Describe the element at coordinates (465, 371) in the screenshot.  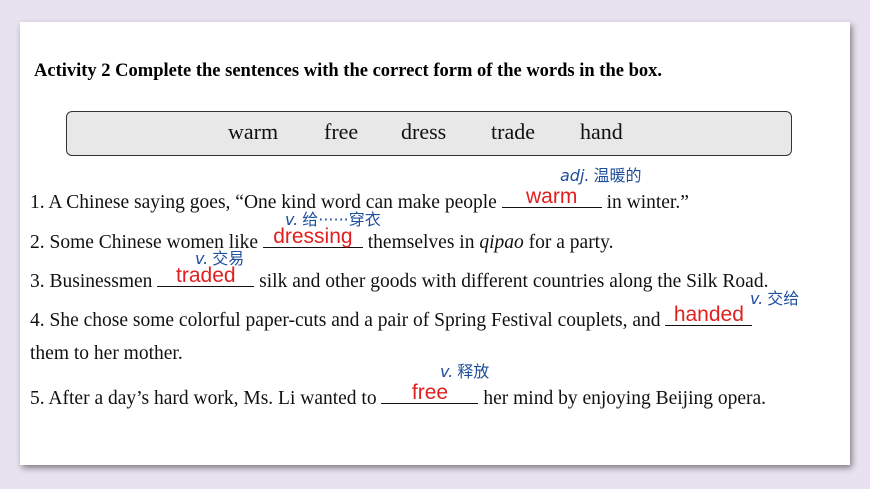
I see `note-free: v. 释放` at that location.